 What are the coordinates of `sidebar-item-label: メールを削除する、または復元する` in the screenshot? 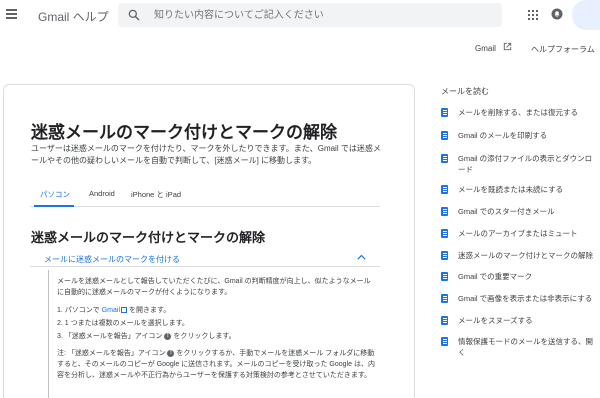 It's located at (528, 112).